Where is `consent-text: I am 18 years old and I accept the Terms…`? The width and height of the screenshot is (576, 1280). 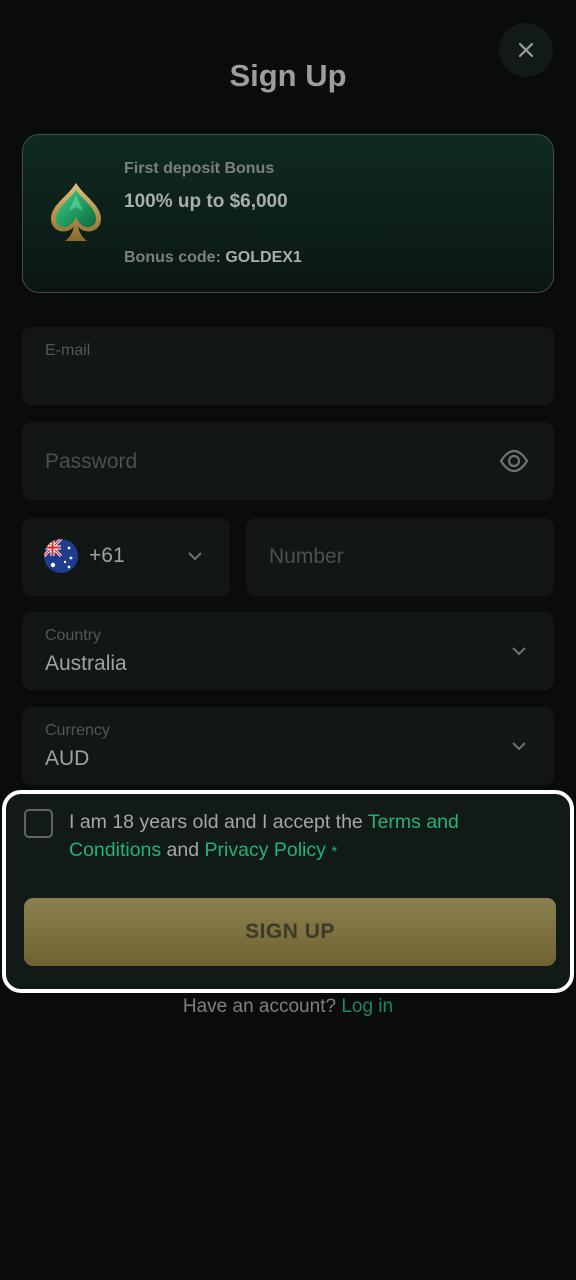 consent-text: I am 18 years old and I accept the Terms… is located at coordinates (289, 837).